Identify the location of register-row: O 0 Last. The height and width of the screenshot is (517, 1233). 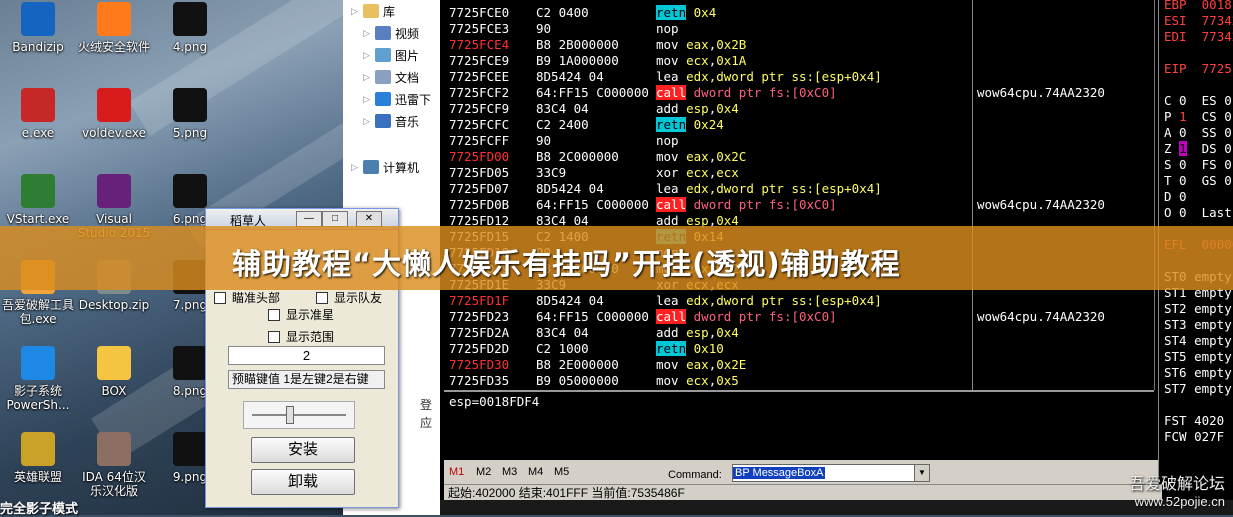
(1198, 213).